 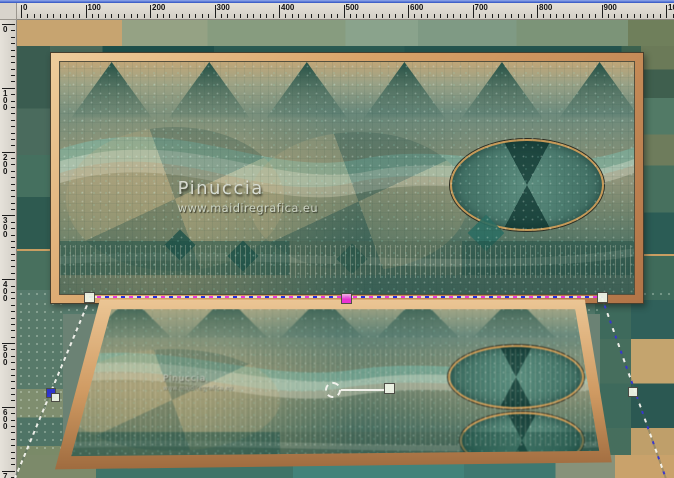 What do you see at coordinates (185, 378) in the screenshot?
I see `artwork-title: Pinuccia` at bounding box center [185, 378].